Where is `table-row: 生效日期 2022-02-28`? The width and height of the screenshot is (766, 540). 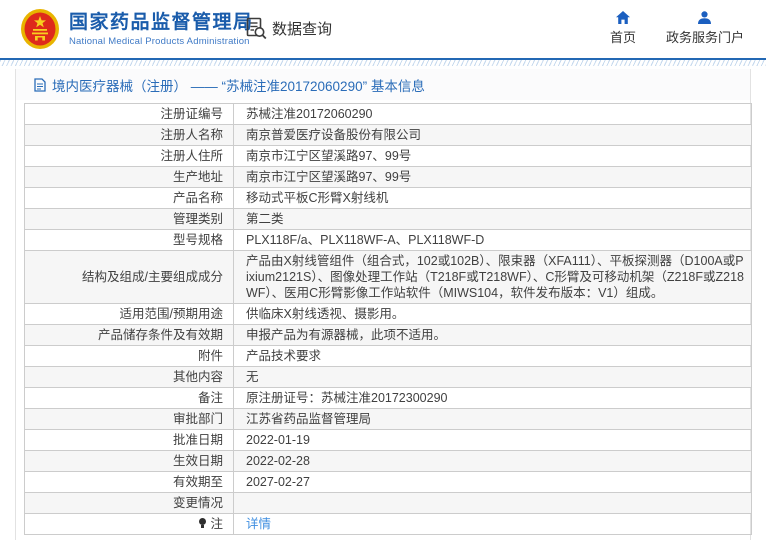
table-row: 生效日期 2022-02-28 is located at coordinates (388, 461).